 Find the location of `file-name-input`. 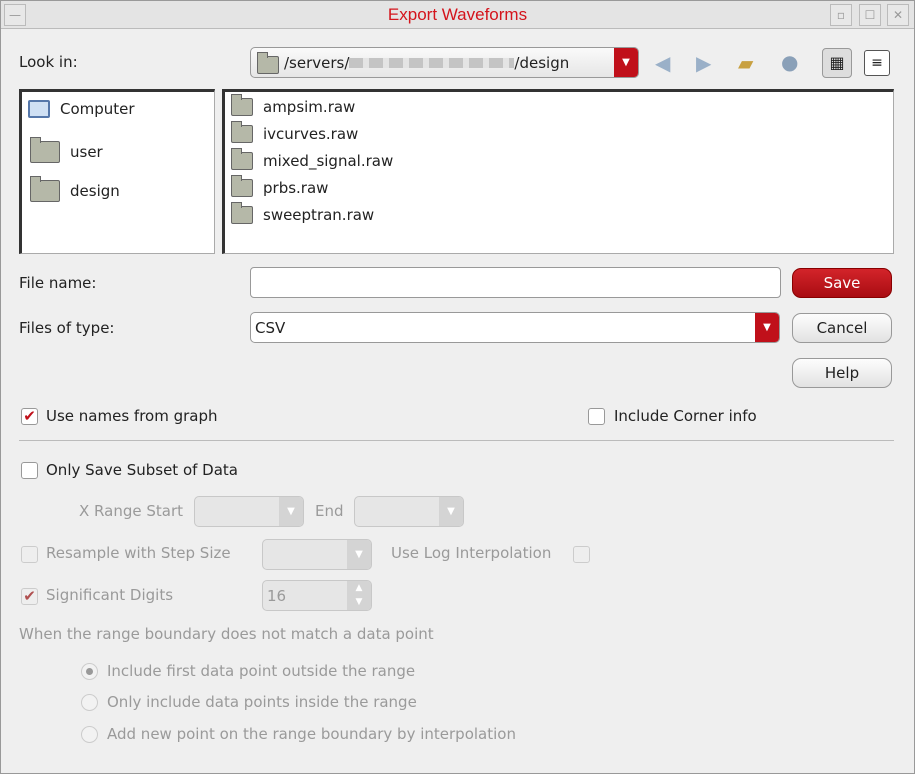

file-name-input is located at coordinates (515, 282).